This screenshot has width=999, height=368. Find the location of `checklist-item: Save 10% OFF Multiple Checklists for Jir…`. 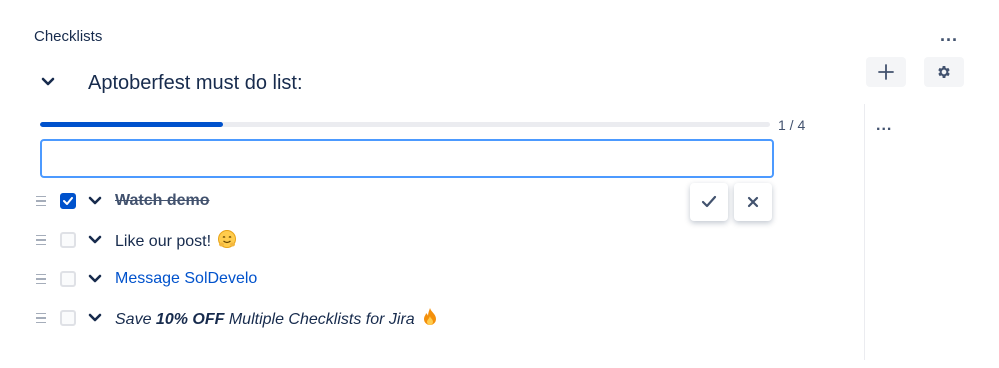

checklist-item: Save 10% OFF Multiple Checklists for Jir… is located at coordinates (356, 318).